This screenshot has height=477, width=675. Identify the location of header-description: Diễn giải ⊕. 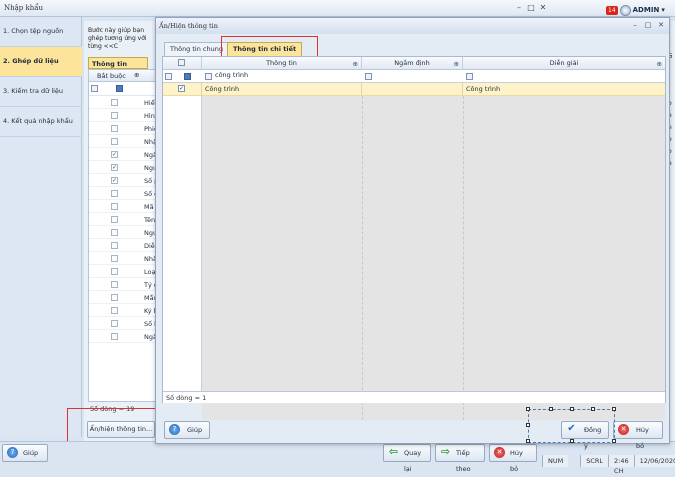
(564, 63).